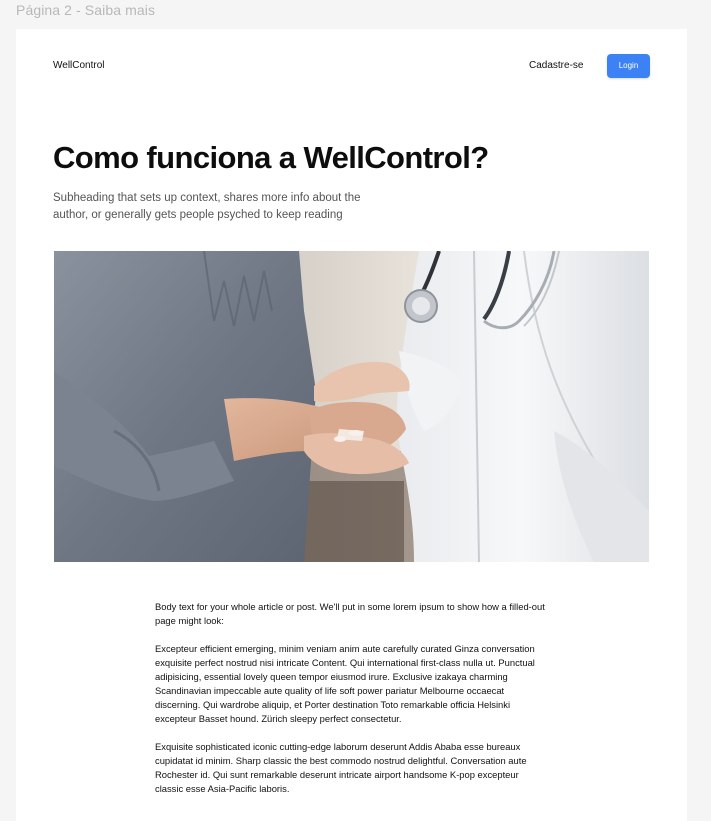  Describe the element at coordinates (271, 157) in the screenshot. I see `page-title: Como funciona a WellControl?` at that location.